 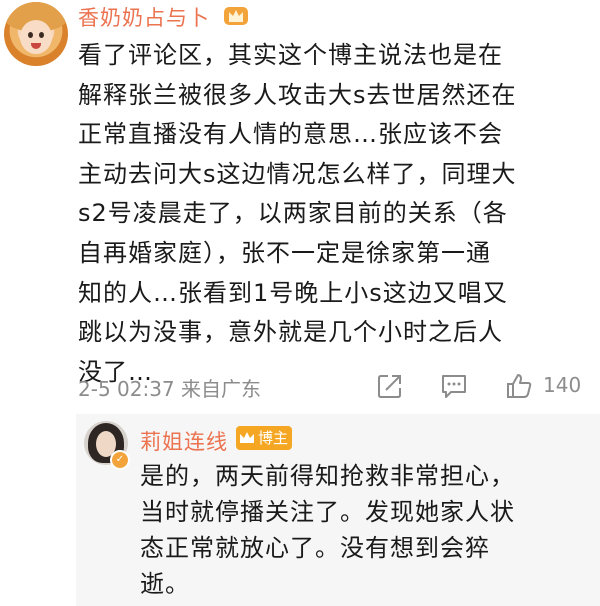 What do you see at coordinates (36, 34) in the screenshot?
I see `user-avatar` at bounding box center [36, 34].